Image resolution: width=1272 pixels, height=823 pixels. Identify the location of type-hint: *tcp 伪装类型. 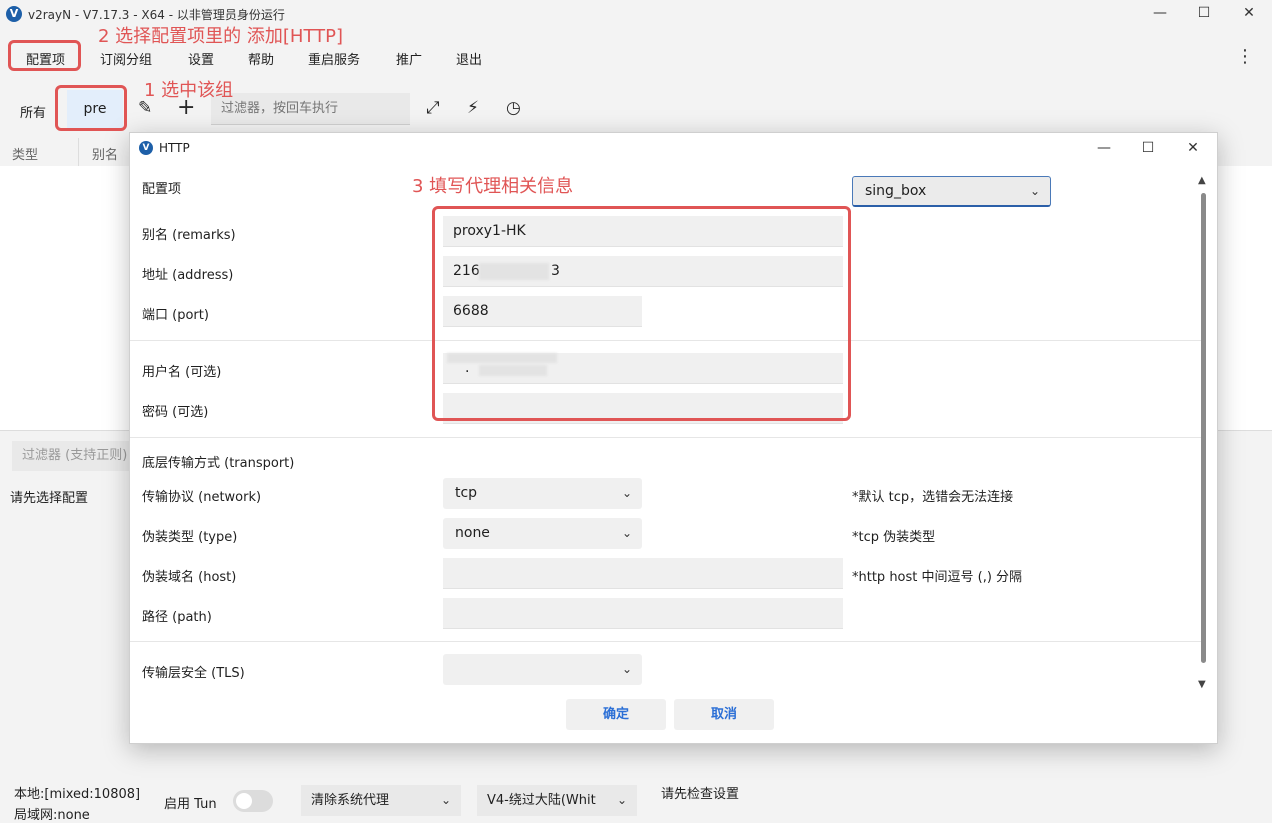
(894, 537).